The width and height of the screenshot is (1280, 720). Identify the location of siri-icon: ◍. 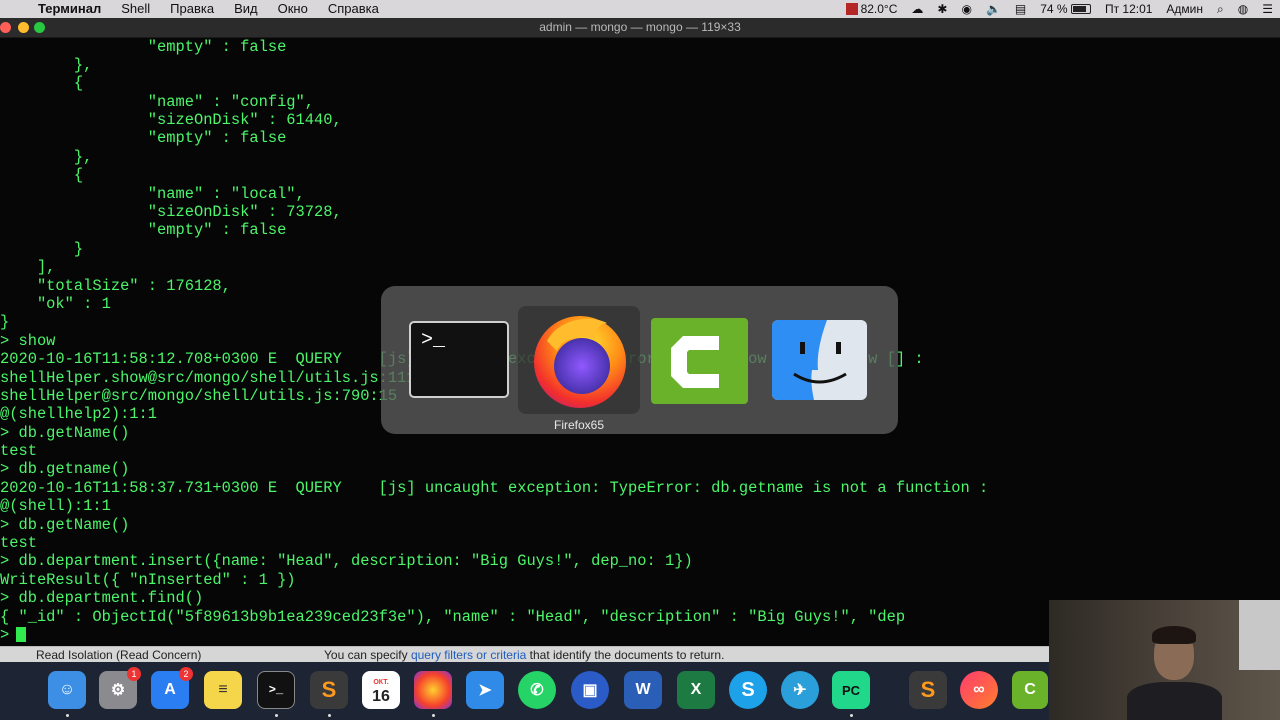
(1243, 9).